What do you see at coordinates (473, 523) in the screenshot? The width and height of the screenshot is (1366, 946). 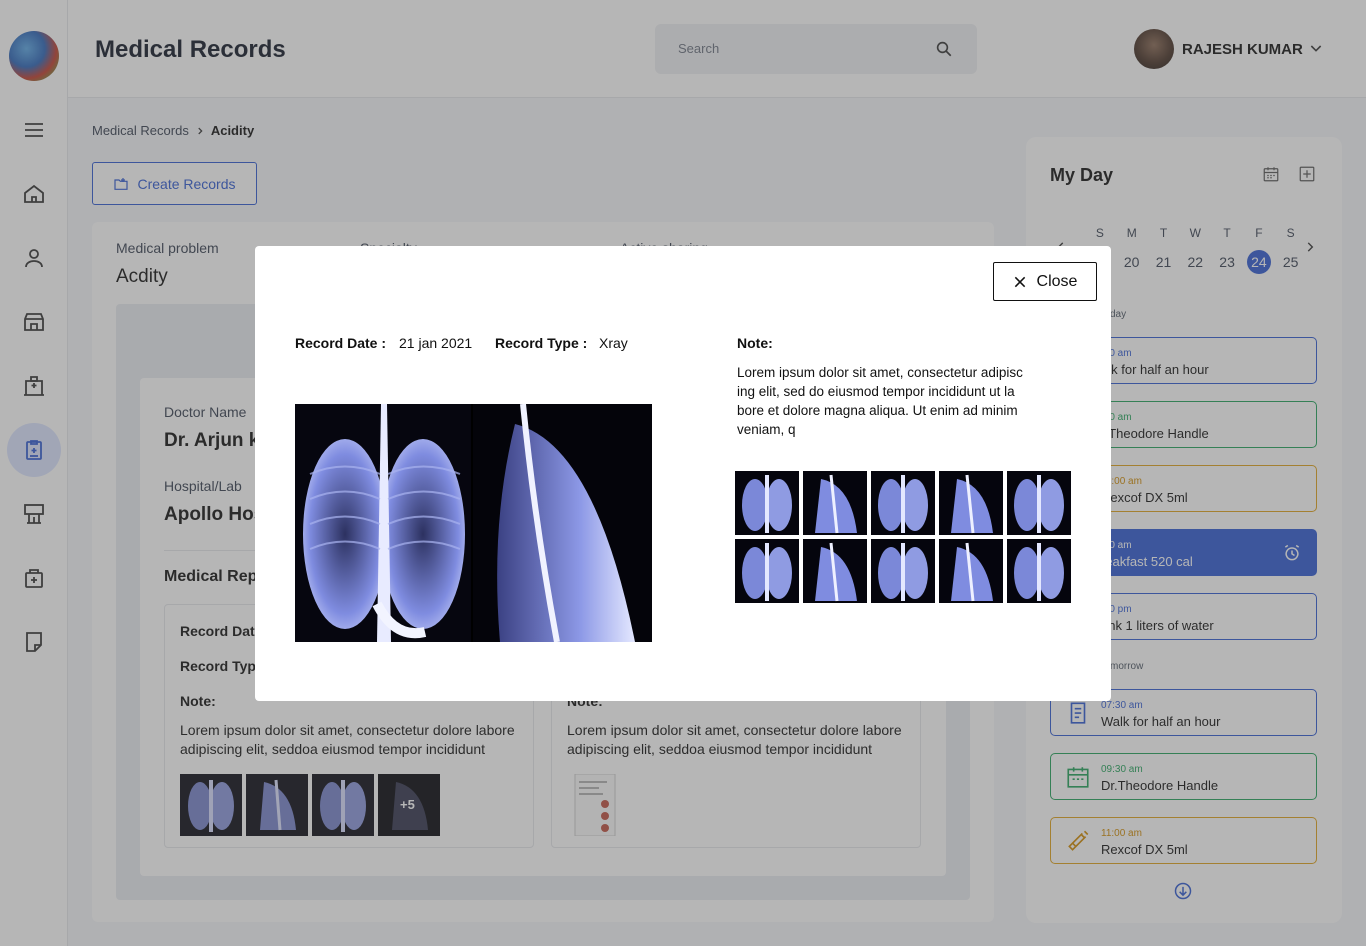 I see `xray-image` at bounding box center [473, 523].